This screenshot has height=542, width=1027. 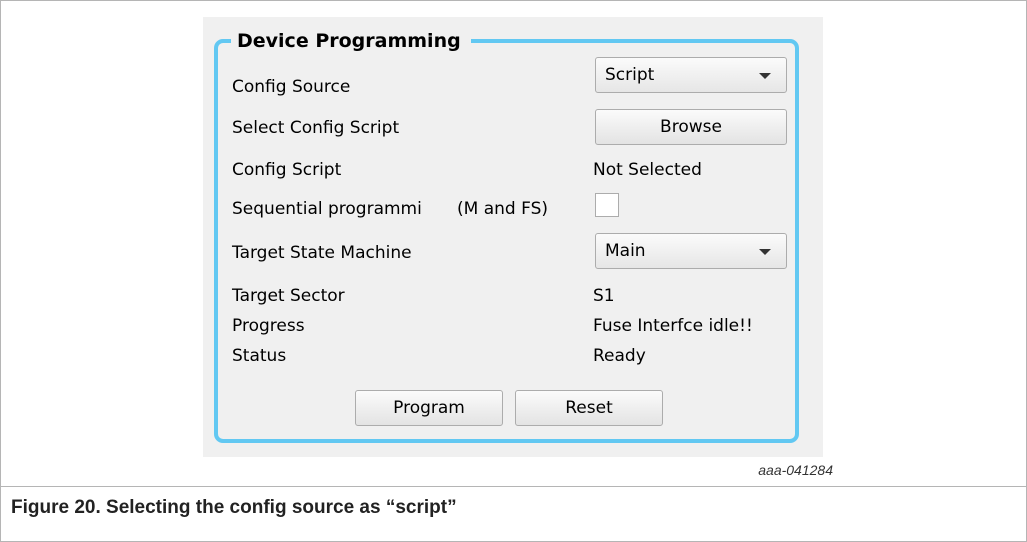 What do you see at coordinates (607, 205) in the screenshot?
I see `sequential-programming-checkbox` at bounding box center [607, 205].